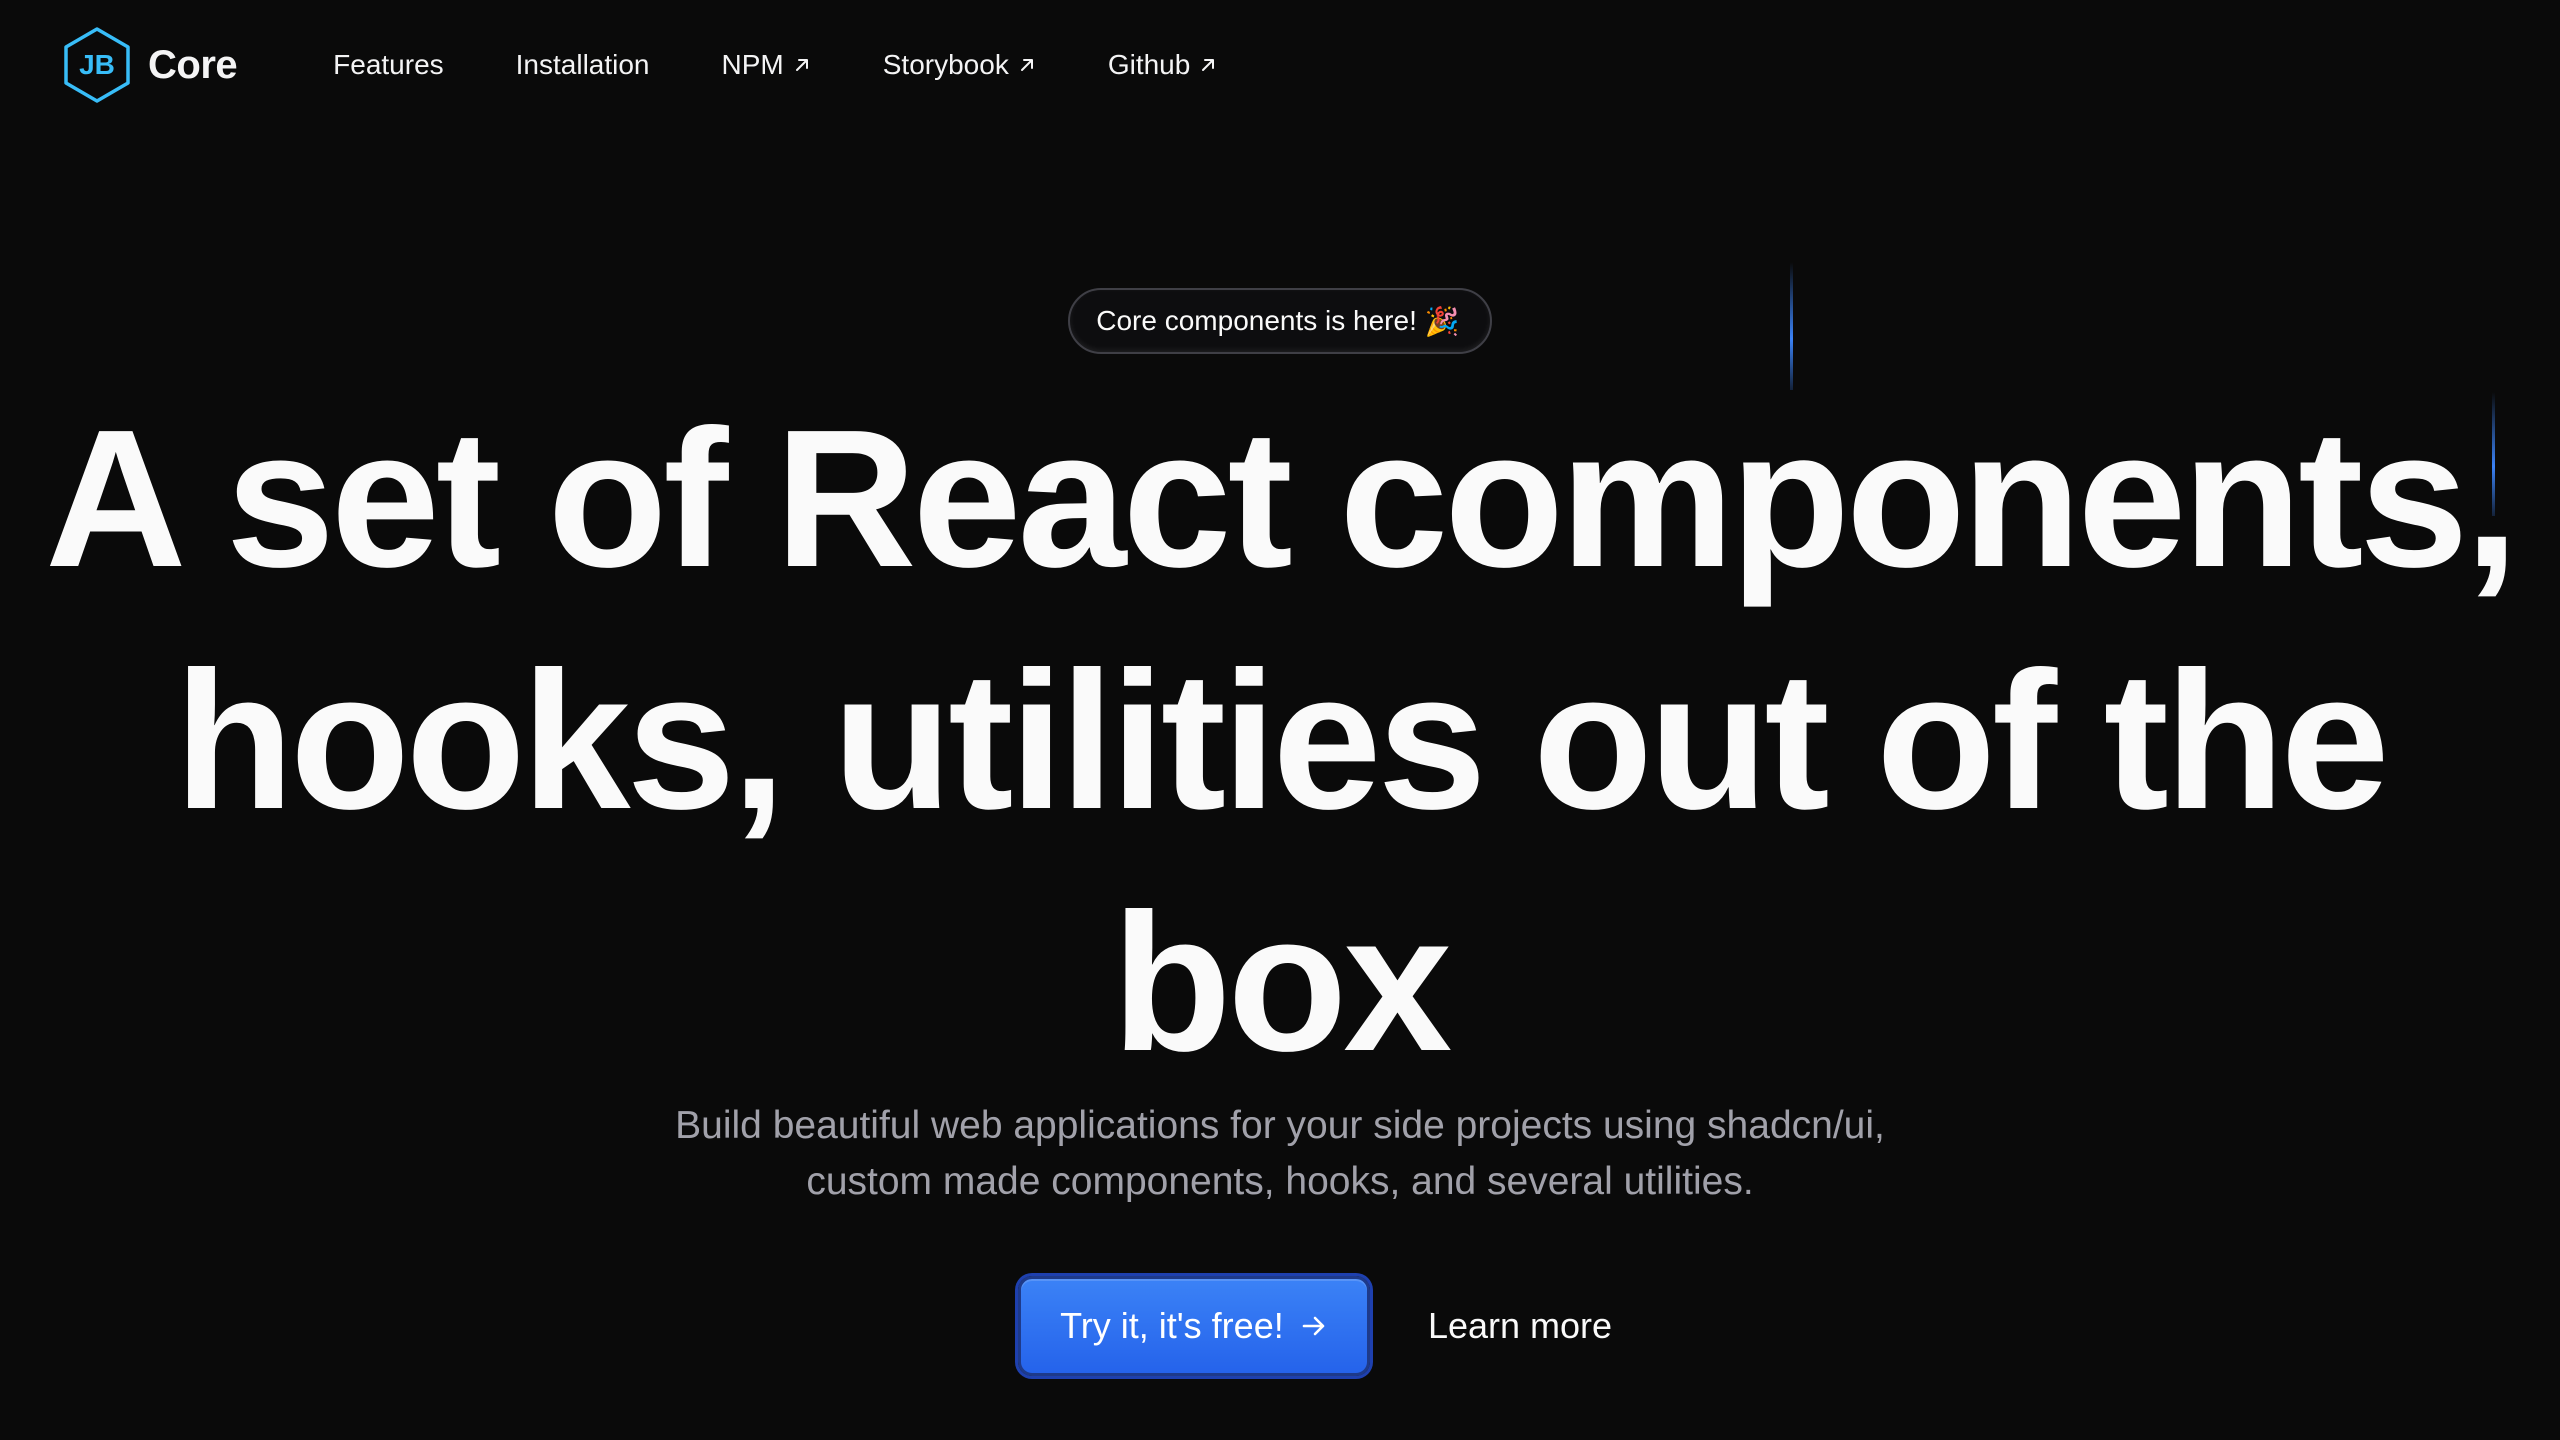 This screenshot has height=1440, width=2560. I want to click on nav-link-github: Github, so click(1163, 65).